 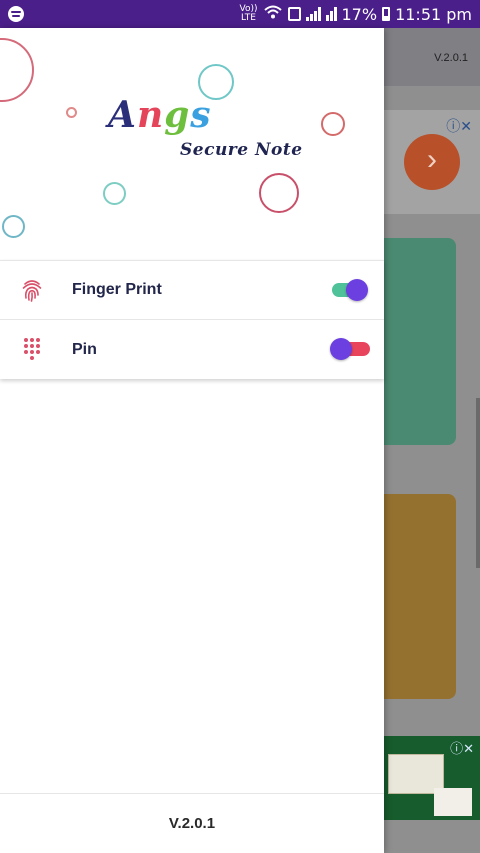 I want to click on chevron-right-icon: ›, so click(x=432, y=162).